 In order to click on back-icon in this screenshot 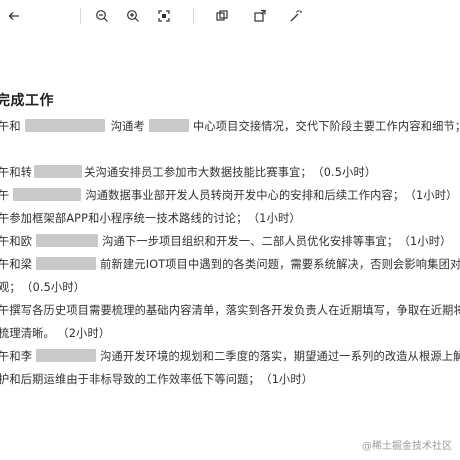, I will do `click(14, 16)`.